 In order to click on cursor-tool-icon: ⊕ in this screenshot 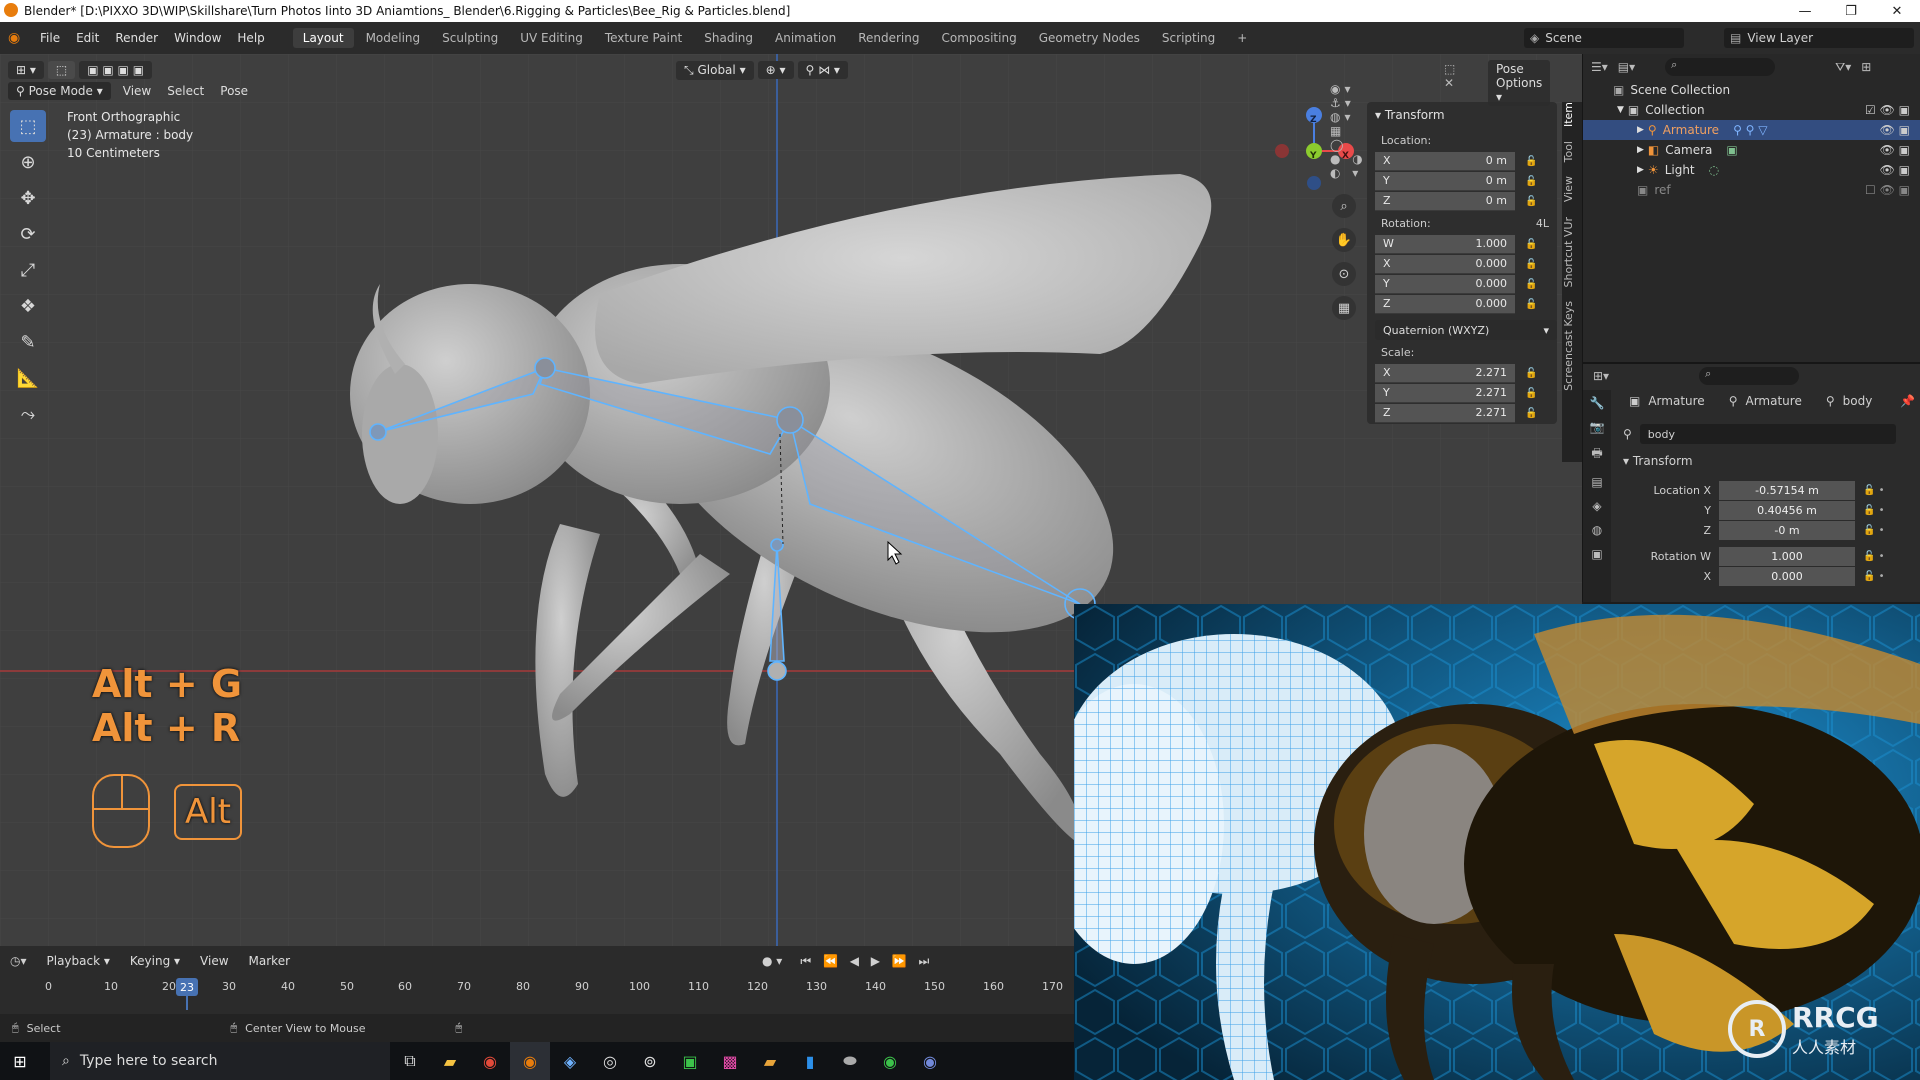, I will do `click(28, 162)`.